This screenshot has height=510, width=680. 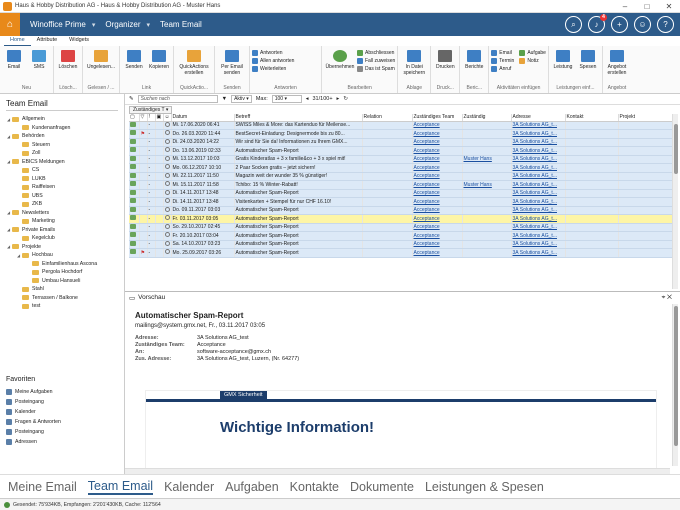 What do you see at coordinates (64, 255) in the screenshot?
I see `folder-item: ◢ Hochbau` at bounding box center [64, 255].